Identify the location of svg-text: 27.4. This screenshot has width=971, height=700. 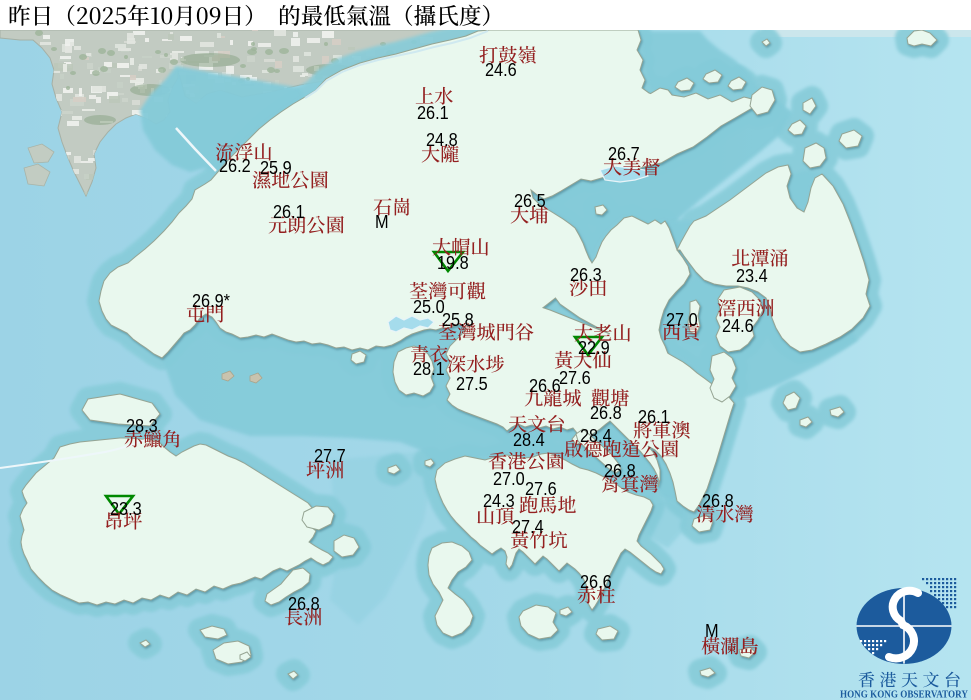
(528, 526).